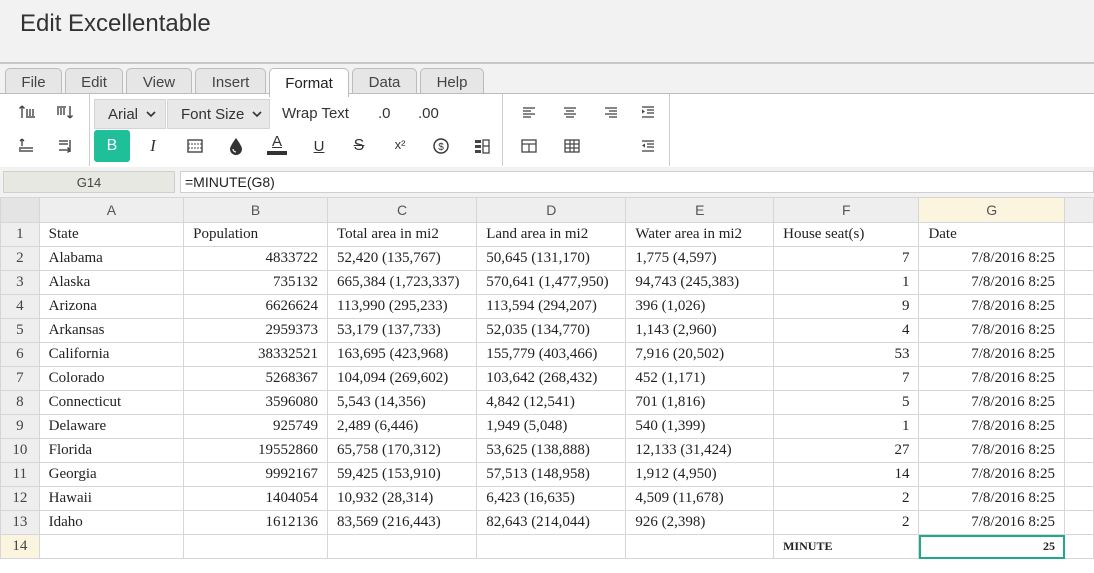  What do you see at coordinates (218, 114) in the screenshot?
I see `font-size-dropdown: Font Size` at bounding box center [218, 114].